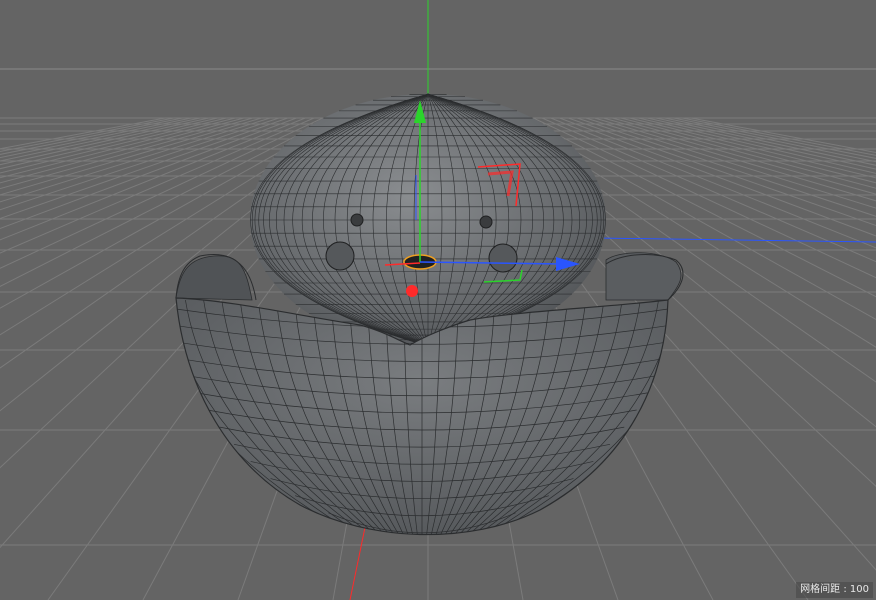  What do you see at coordinates (357, 220) in the screenshot?
I see `left-small-eye` at bounding box center [357, 220].